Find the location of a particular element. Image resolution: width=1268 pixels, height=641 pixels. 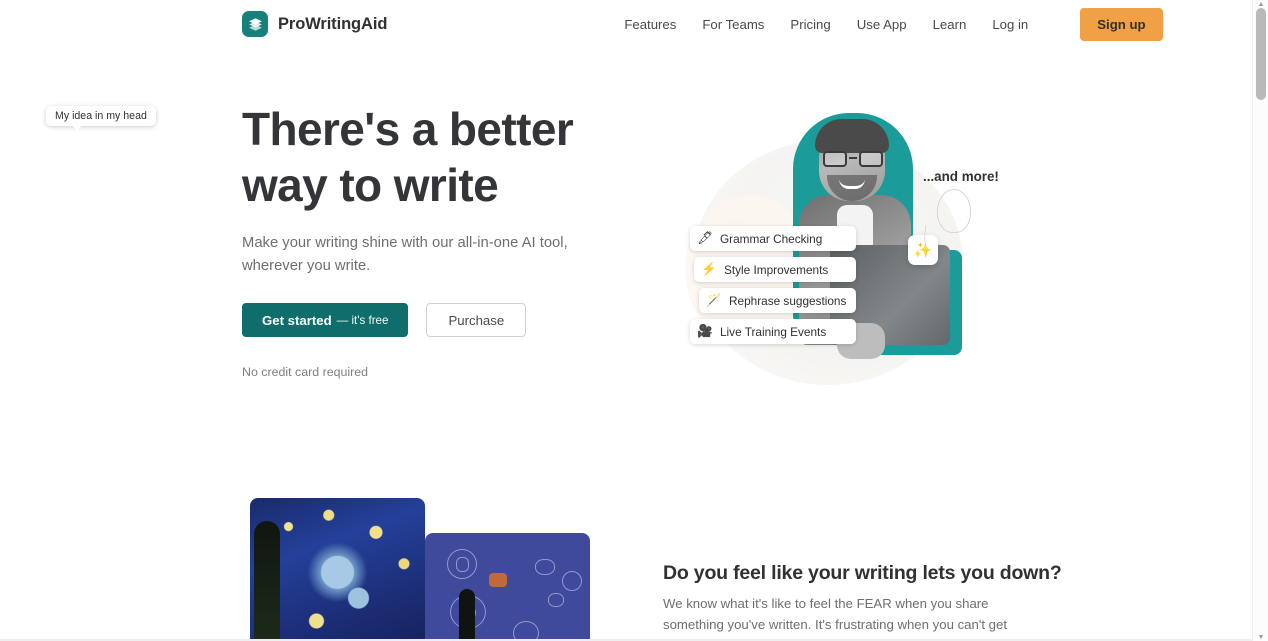

fountain-pen-icon: 🖋 is located at coordinates (705, 238).